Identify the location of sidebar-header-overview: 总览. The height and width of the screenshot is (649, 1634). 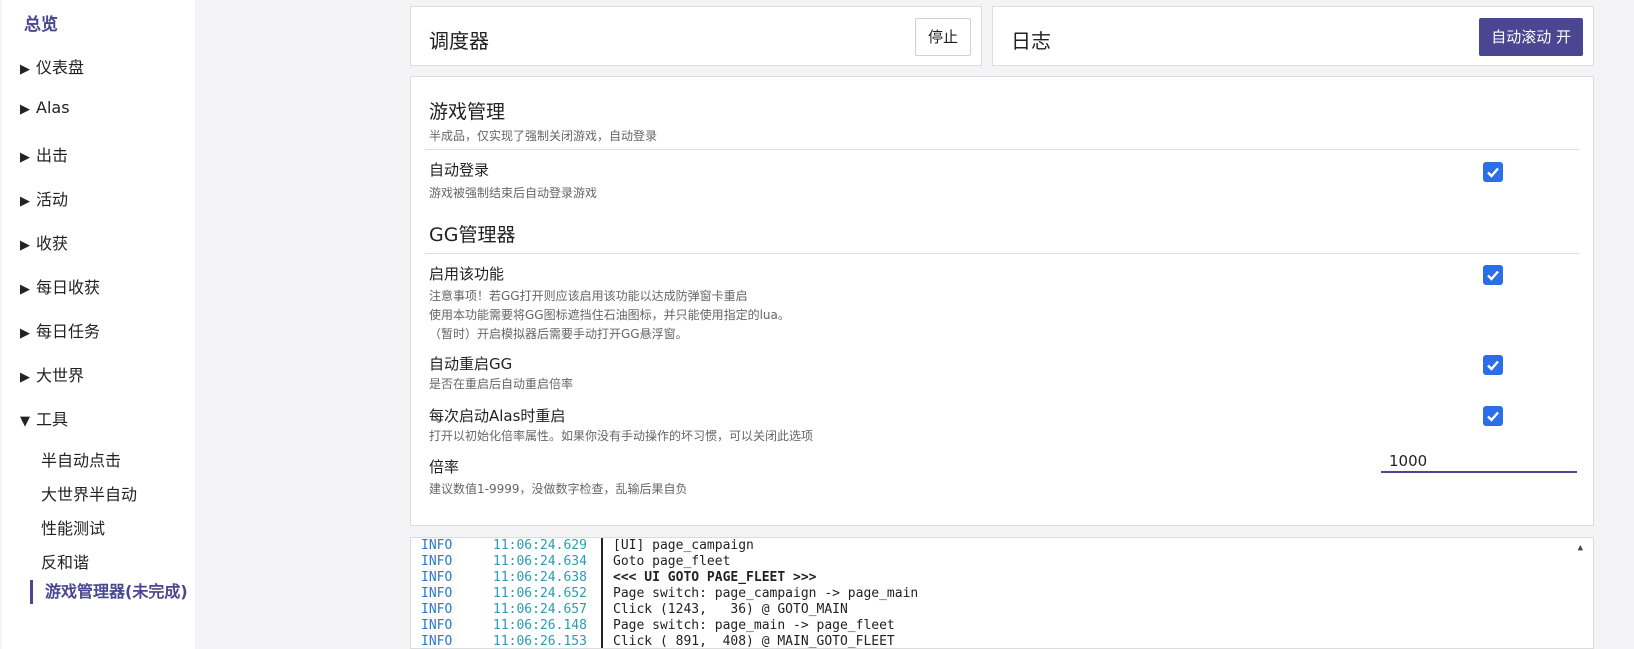
(41, 22).